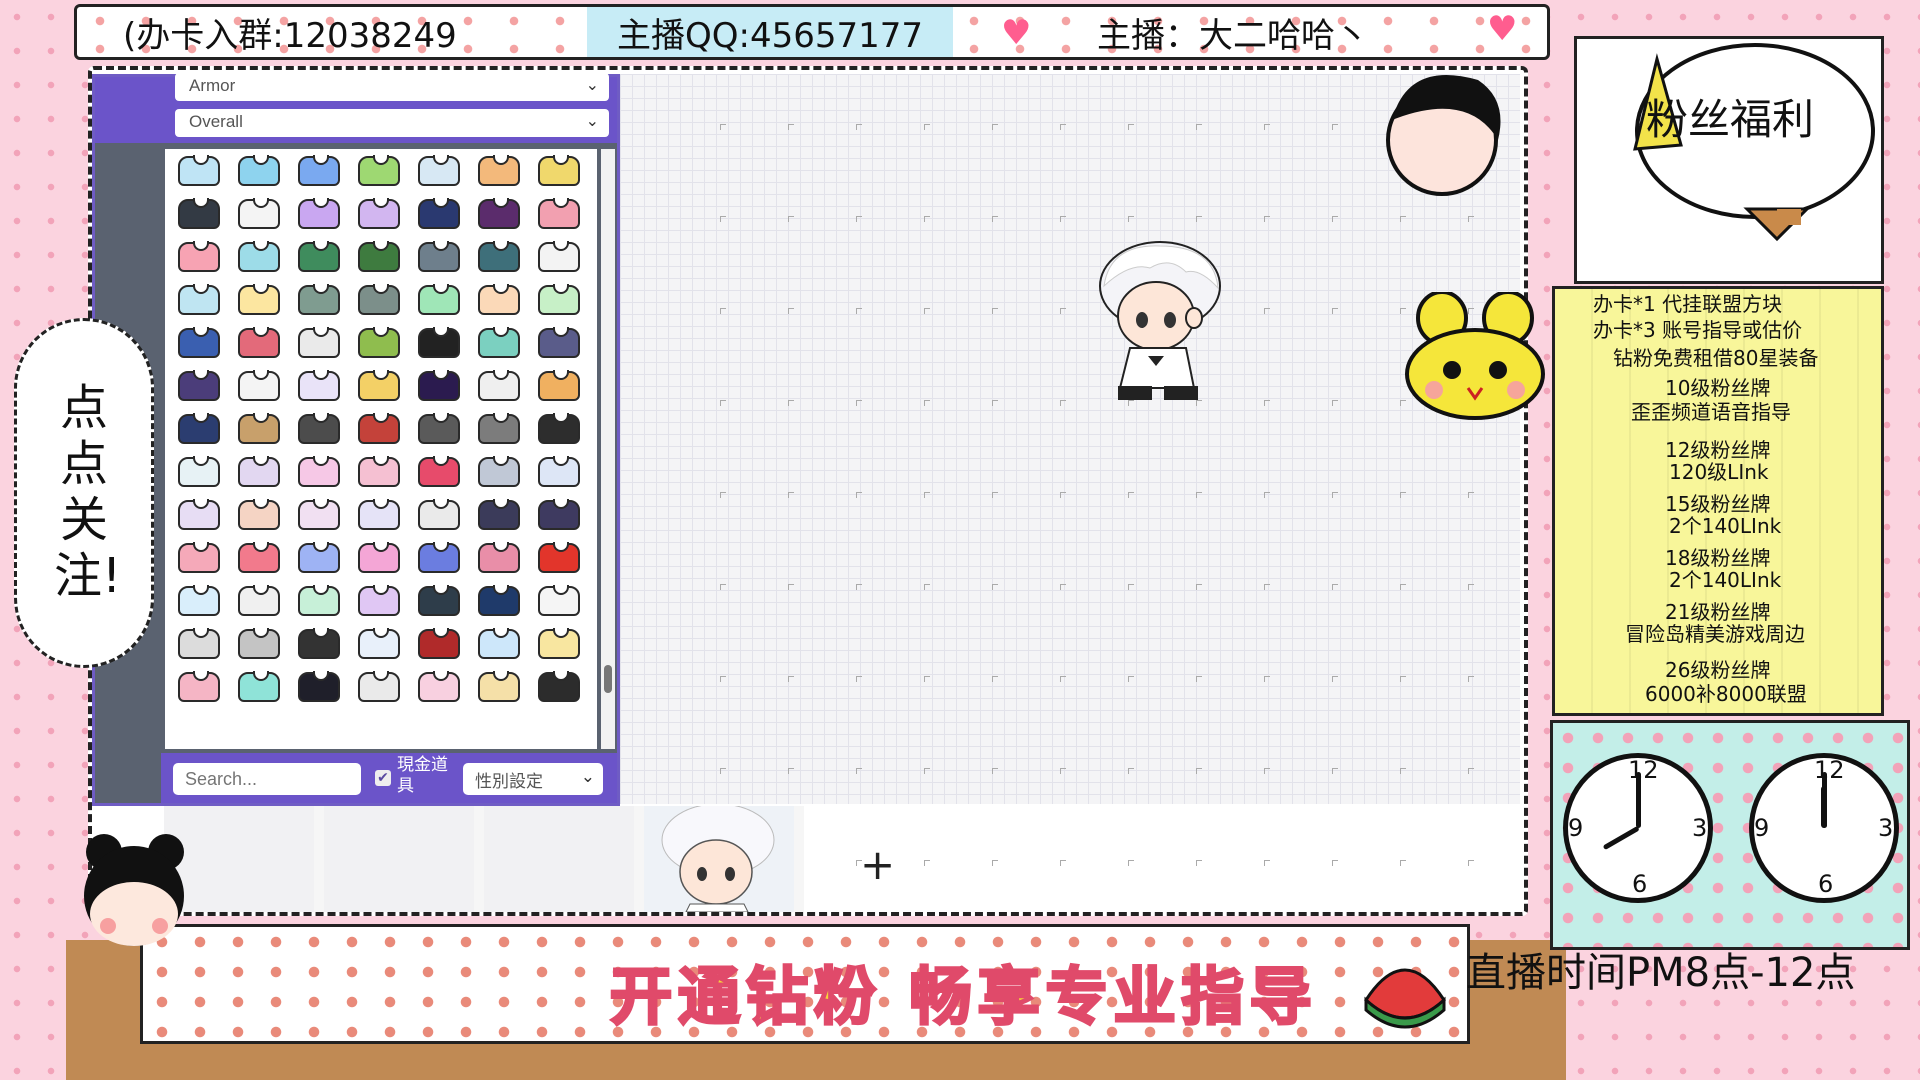 This screenshot has height=1080, width=1920. Describe the element at coordinates (533, 779) in the screenshot. I see `gender-select: 性別設定 ⌄` at that location.